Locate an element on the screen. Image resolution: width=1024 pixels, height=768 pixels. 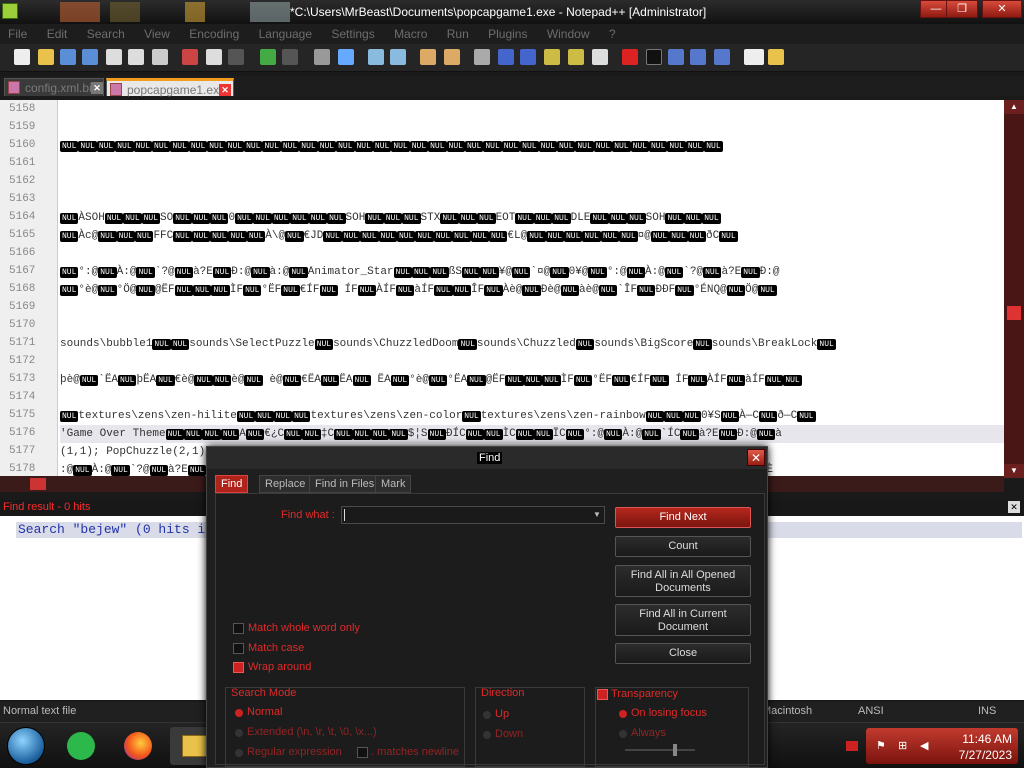
matches-newline-label: . matches newline is located at coordinates (415, 752).